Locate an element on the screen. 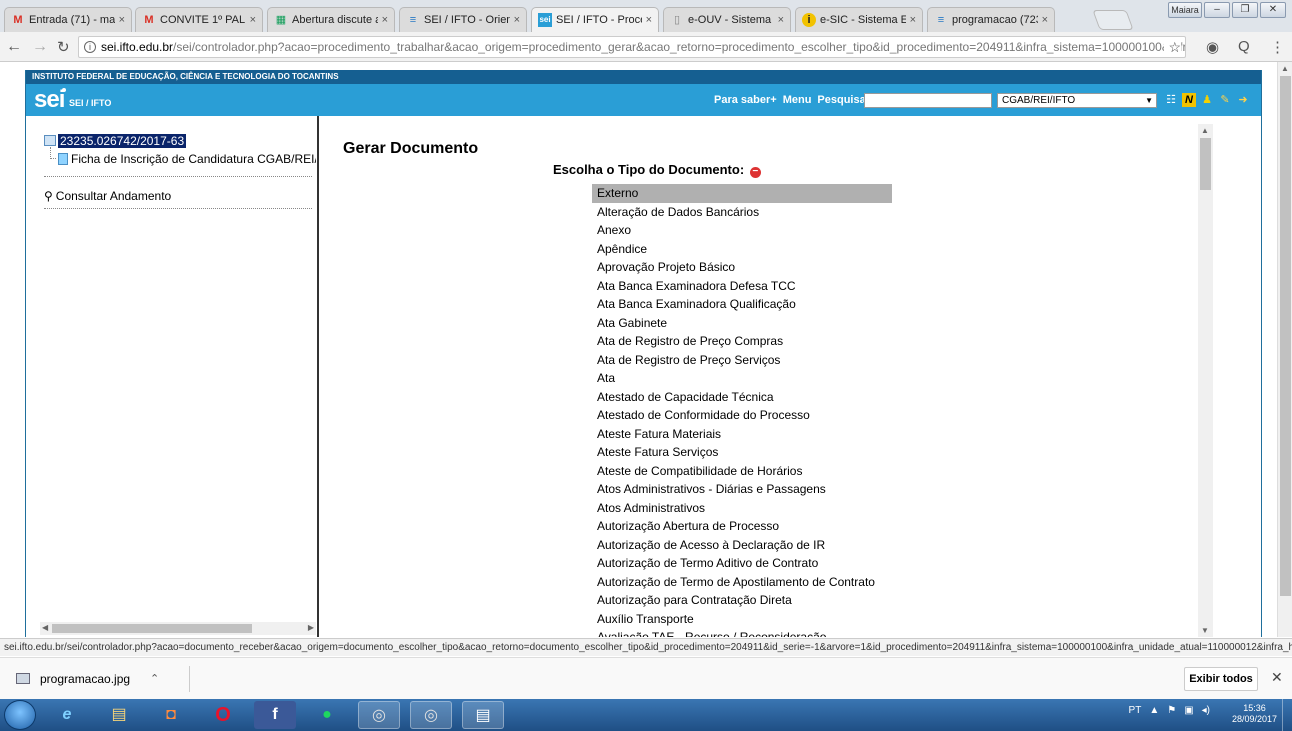  magnifier-extension-icon: Q is located at coordinates (1244, 46).